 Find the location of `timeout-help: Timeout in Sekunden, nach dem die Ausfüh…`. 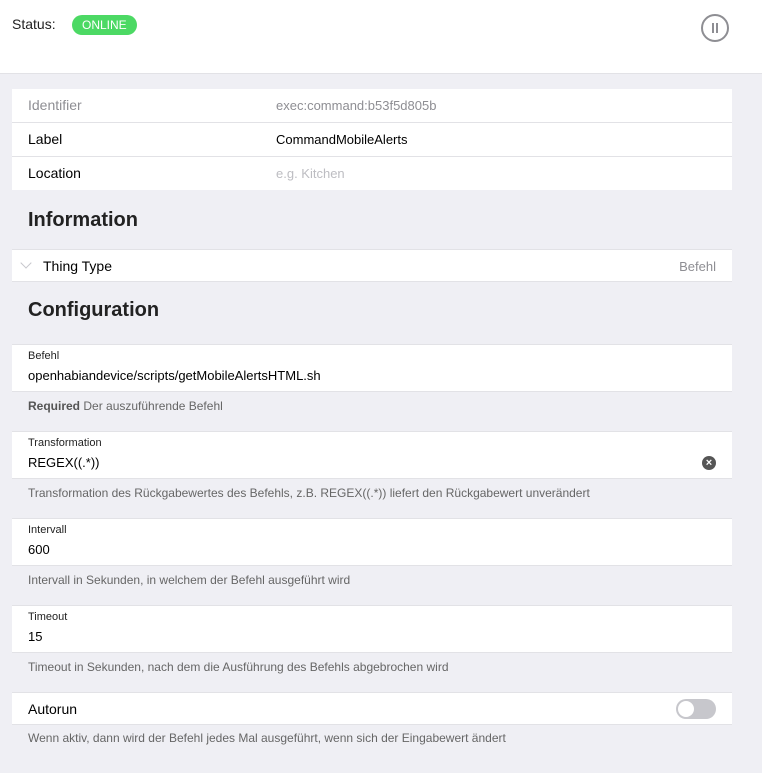

timeout-help: Timeout in Sekunden, nach dem die Ausfüh… is located at coordinates (238, 667).